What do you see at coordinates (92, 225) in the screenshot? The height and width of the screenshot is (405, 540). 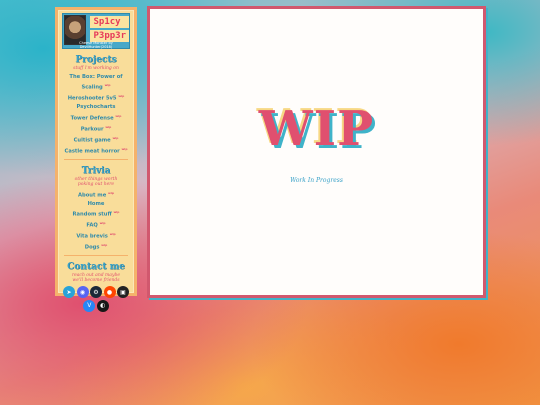 I see `trivia-link-label: FAQ` at bounding box center [92, 225].